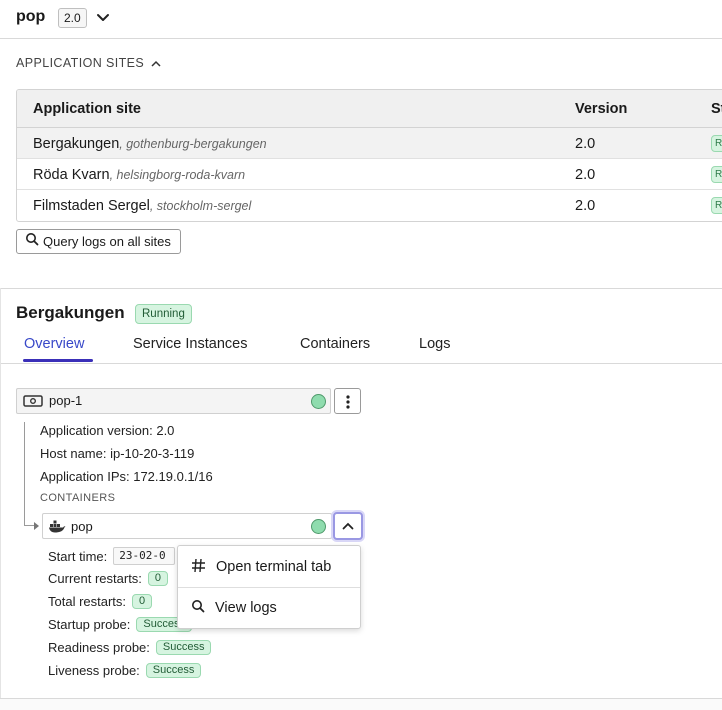 The height and width of the screenshot is (710, 722). I want to click on panel-edge, so click(0, 494).